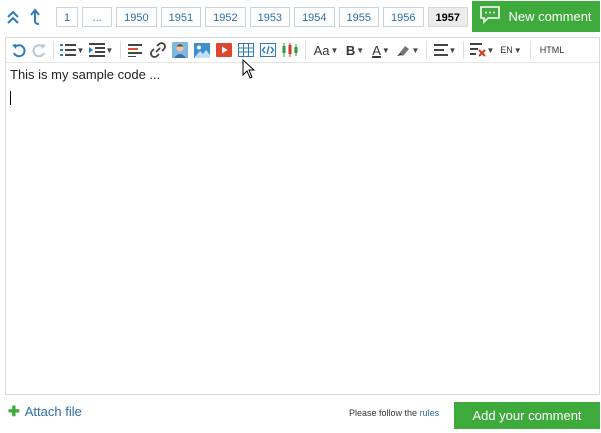 This screenshot has width=601, height=433. What do you see at coordinates (181, 17) in the screenshot?
I see `page-button-1951: 1951` at bounding box center [181, 17].